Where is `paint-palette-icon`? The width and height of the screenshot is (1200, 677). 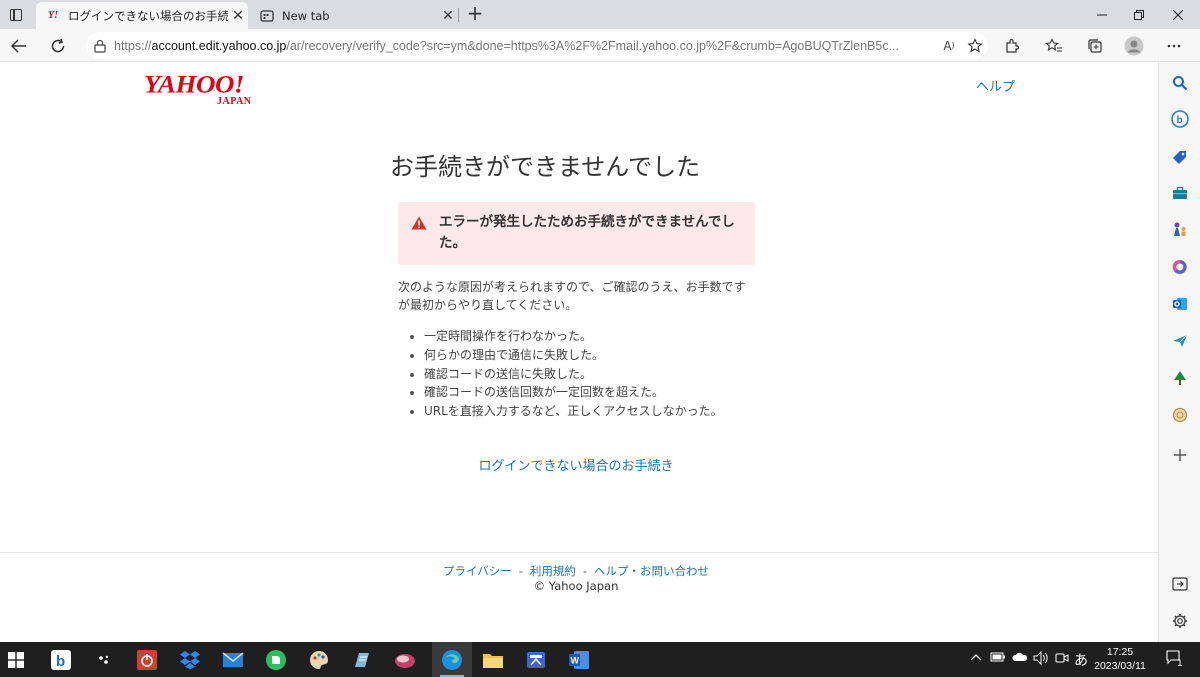 paint-palette-icon is located at coordinates (319, 660).